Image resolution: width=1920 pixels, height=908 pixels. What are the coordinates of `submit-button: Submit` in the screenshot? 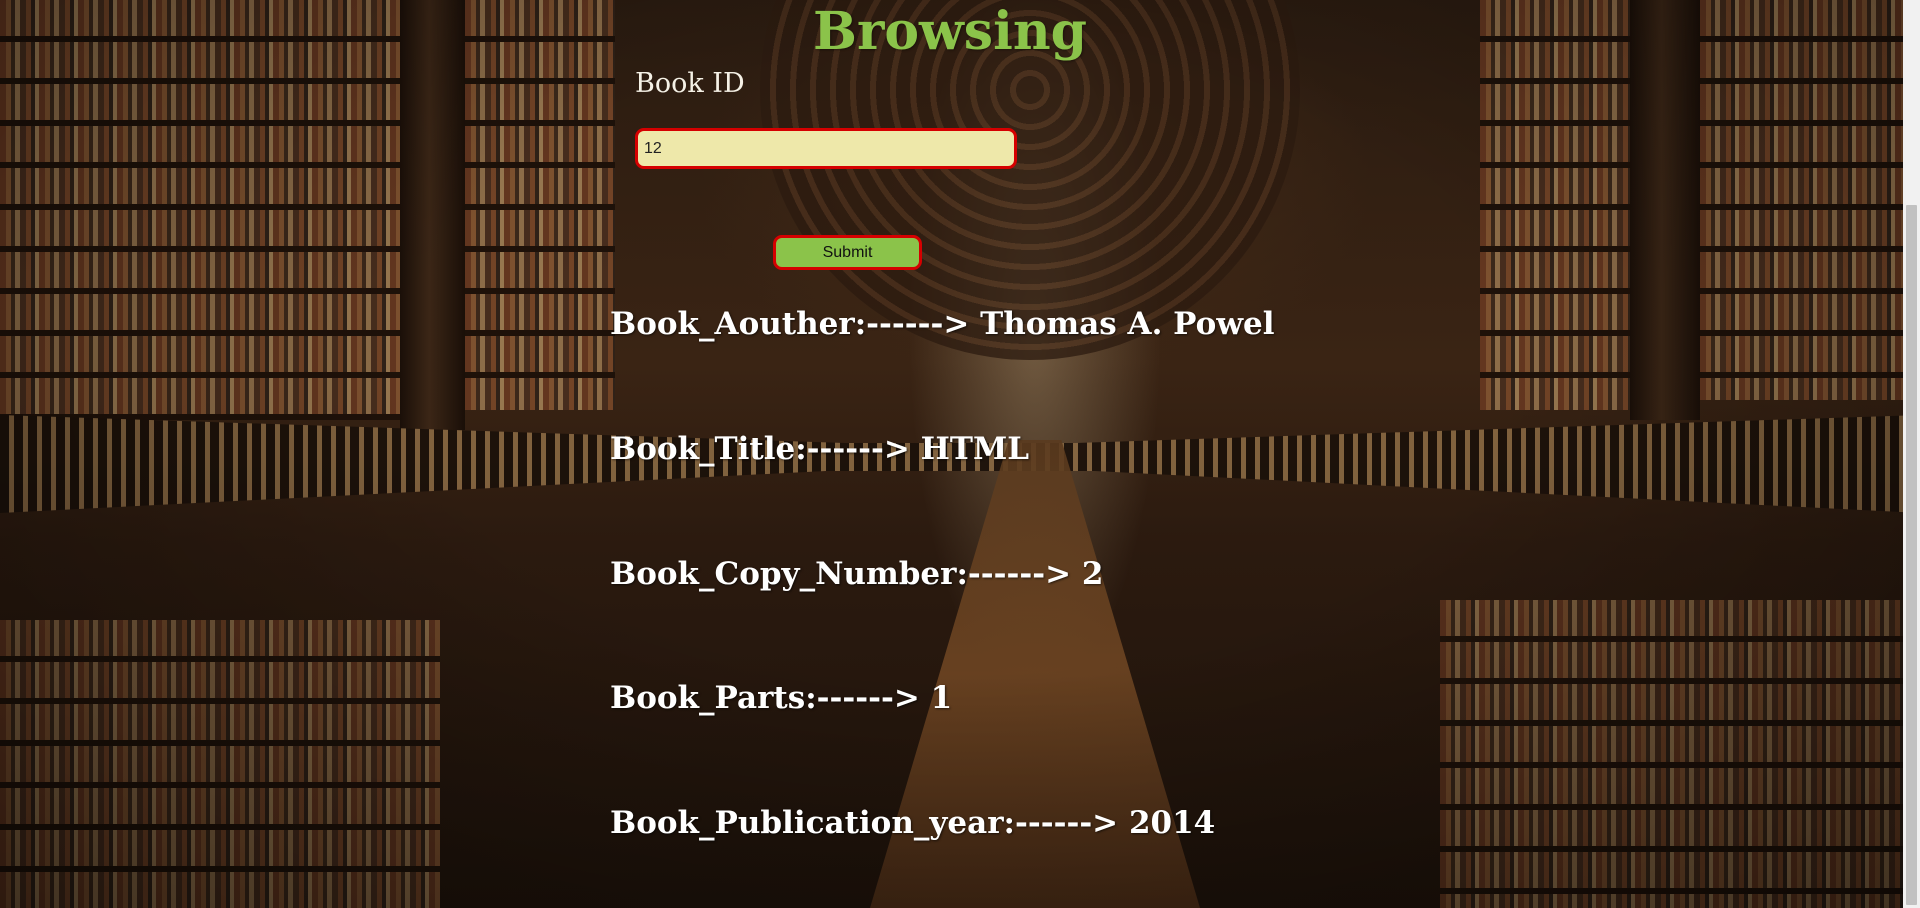 It's located at (847, 252).